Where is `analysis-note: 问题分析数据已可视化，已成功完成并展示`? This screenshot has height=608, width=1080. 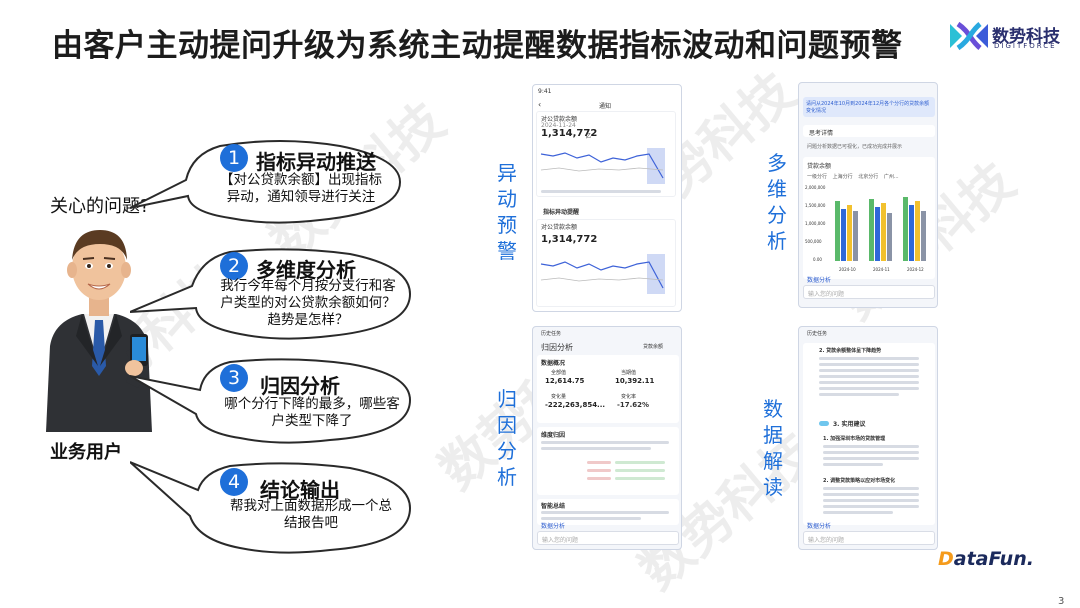 analysis-note: 问题分析数据已可视化，已成功完成并展示 is located at coordinates (855, 147).